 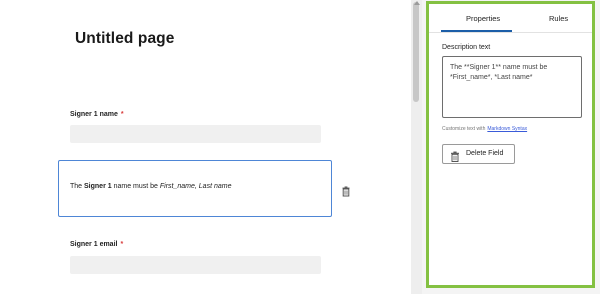 I want to click on field-label-signer-email: Signer 1 email *, so click(x=96, y=244).